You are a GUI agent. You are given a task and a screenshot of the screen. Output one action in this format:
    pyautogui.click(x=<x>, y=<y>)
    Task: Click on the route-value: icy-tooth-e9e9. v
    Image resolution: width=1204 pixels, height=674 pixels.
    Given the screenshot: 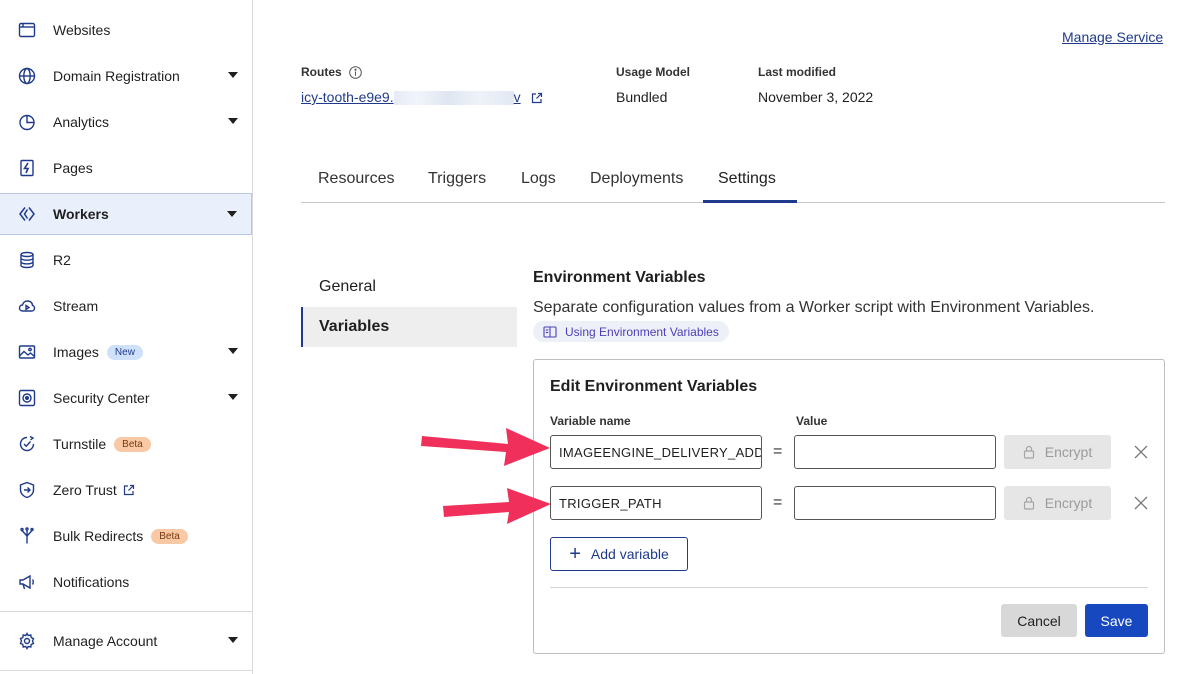 What is the action you would take?
    pyautogui.click(x=422, y=97)
    